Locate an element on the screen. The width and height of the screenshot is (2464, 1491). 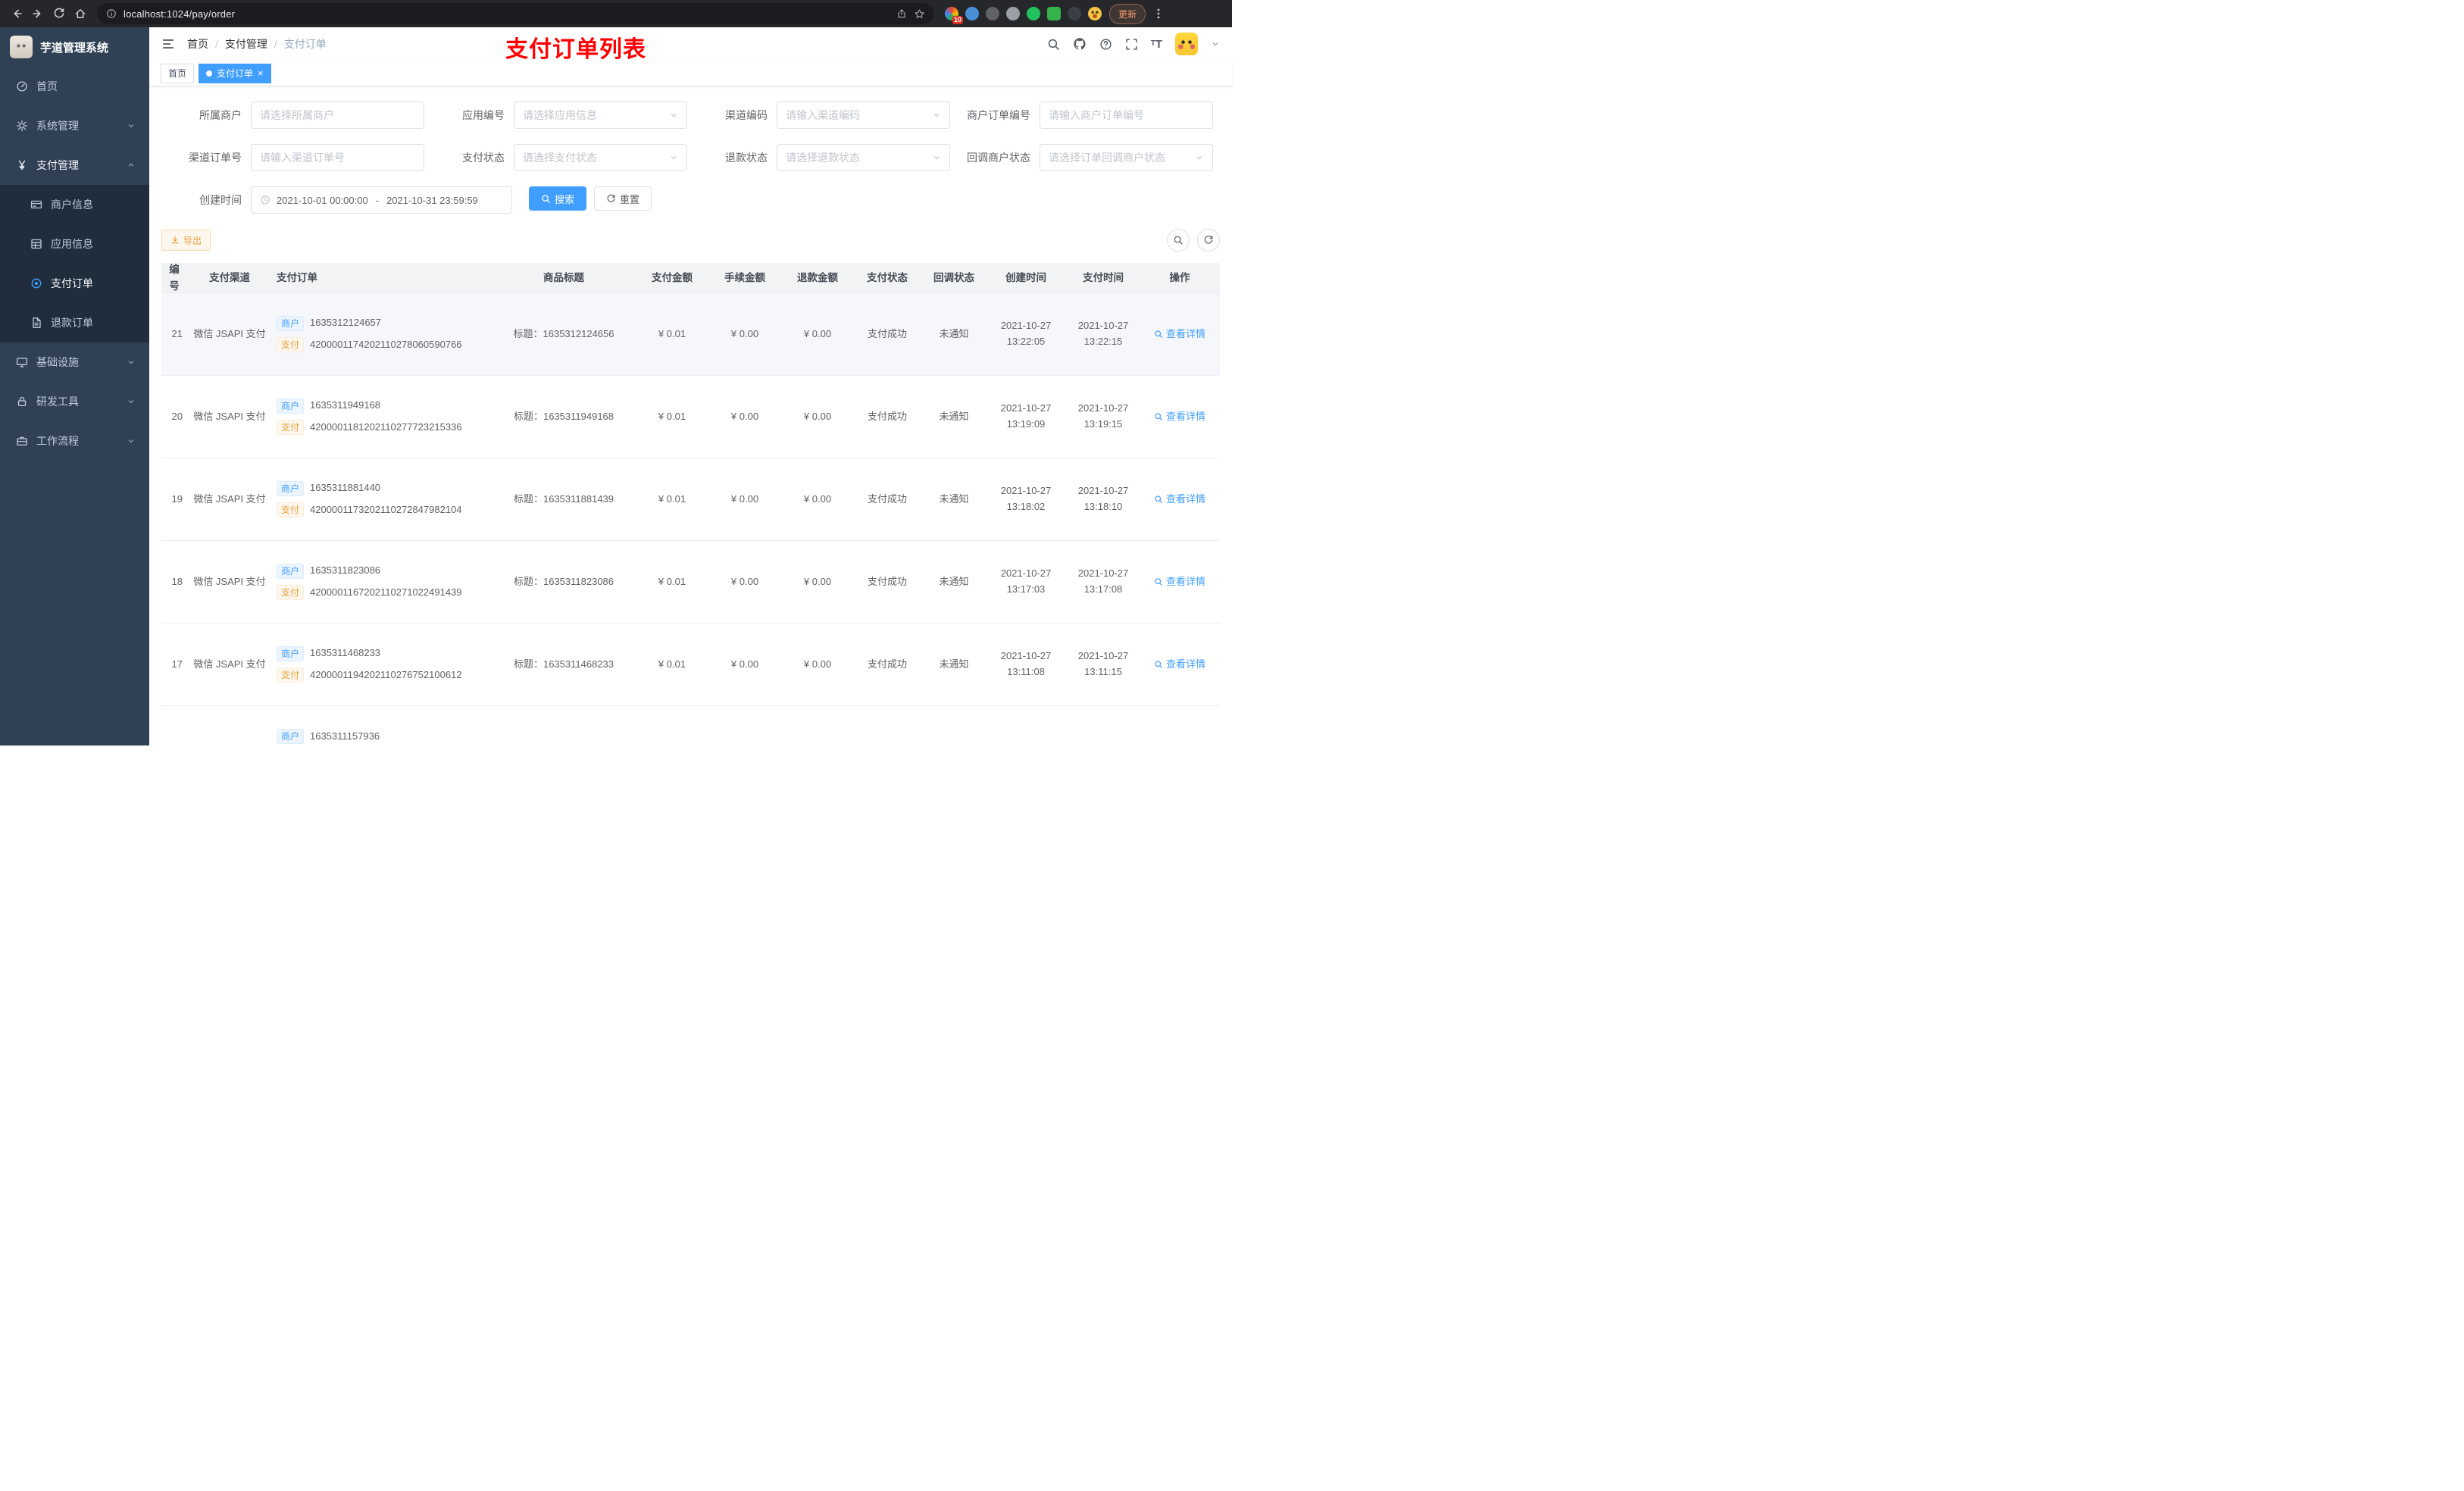
column-header: 手续金额 is located at coordinates (744, 277).